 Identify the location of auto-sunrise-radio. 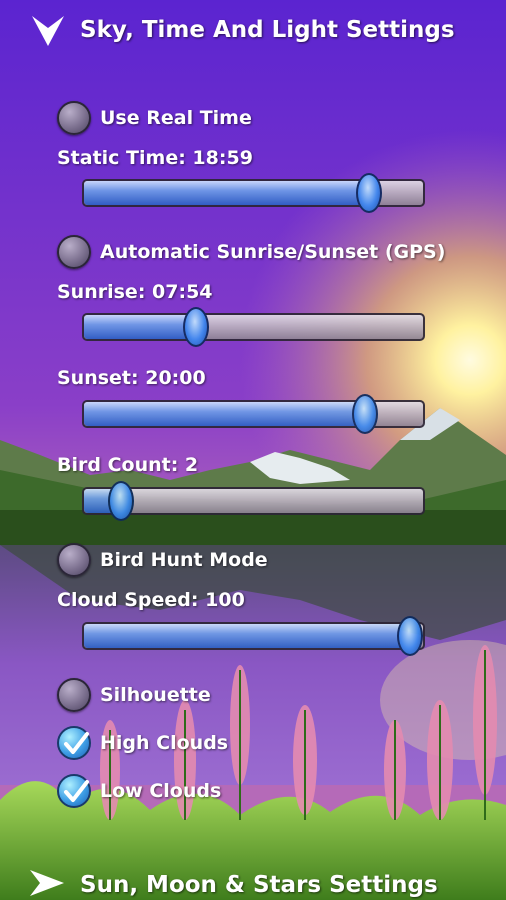
(74, 252).